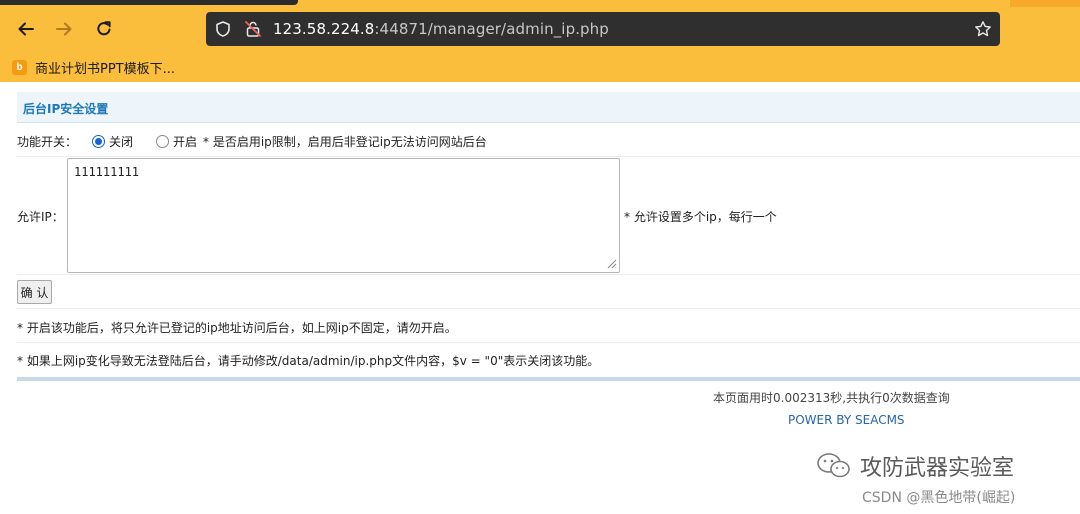 The image size is (1080, 514). Describe the element at coordinates (66, 109) in the screenshot. I see `panel-title: 后台IP安全设置` at that location.